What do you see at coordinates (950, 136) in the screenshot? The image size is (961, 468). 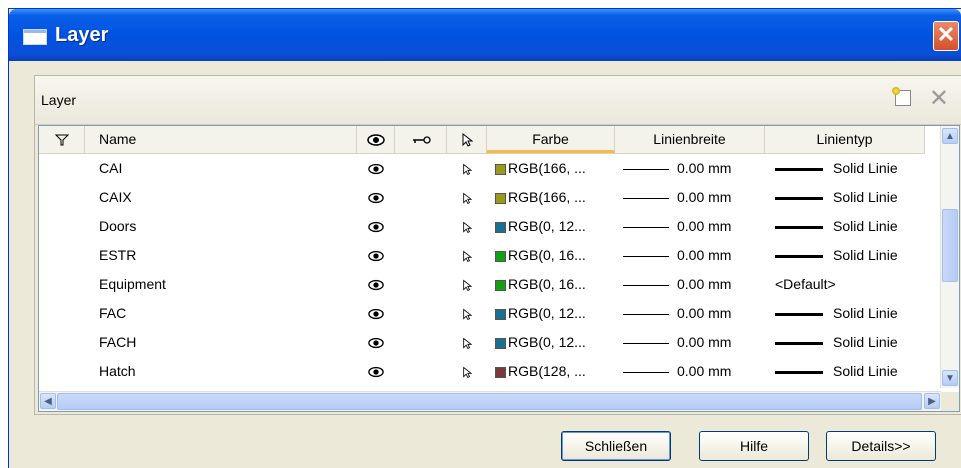 I see `scroll-up-button: ▲` at bounding box center [950, 136].